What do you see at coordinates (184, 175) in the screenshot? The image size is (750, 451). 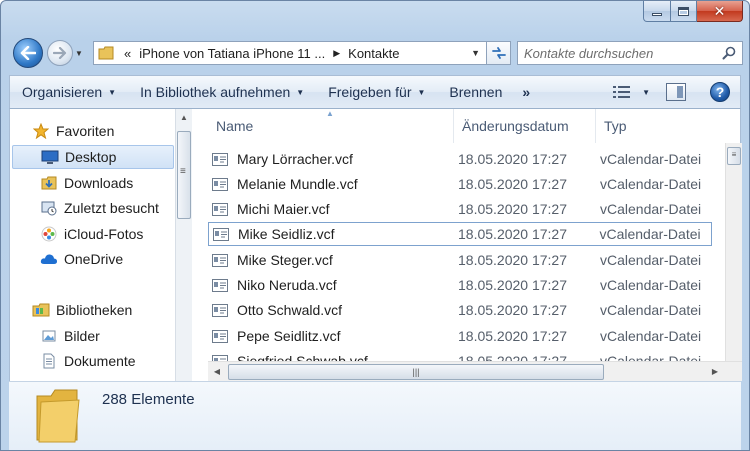 I see `nav-scroll-thumb` at bounding box center [184, 175].